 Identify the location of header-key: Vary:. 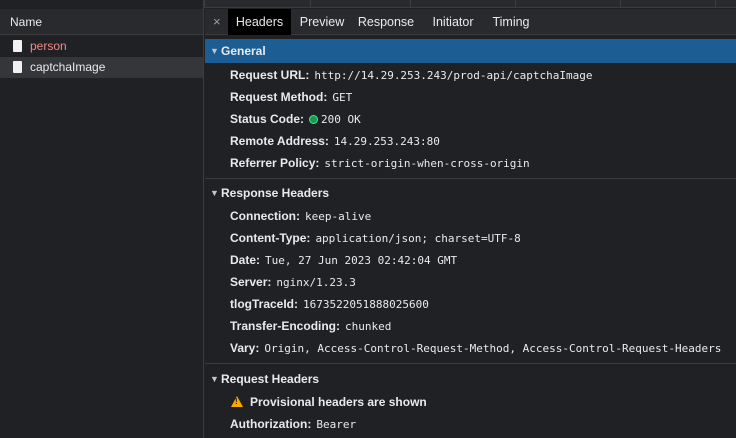
(245, 348).